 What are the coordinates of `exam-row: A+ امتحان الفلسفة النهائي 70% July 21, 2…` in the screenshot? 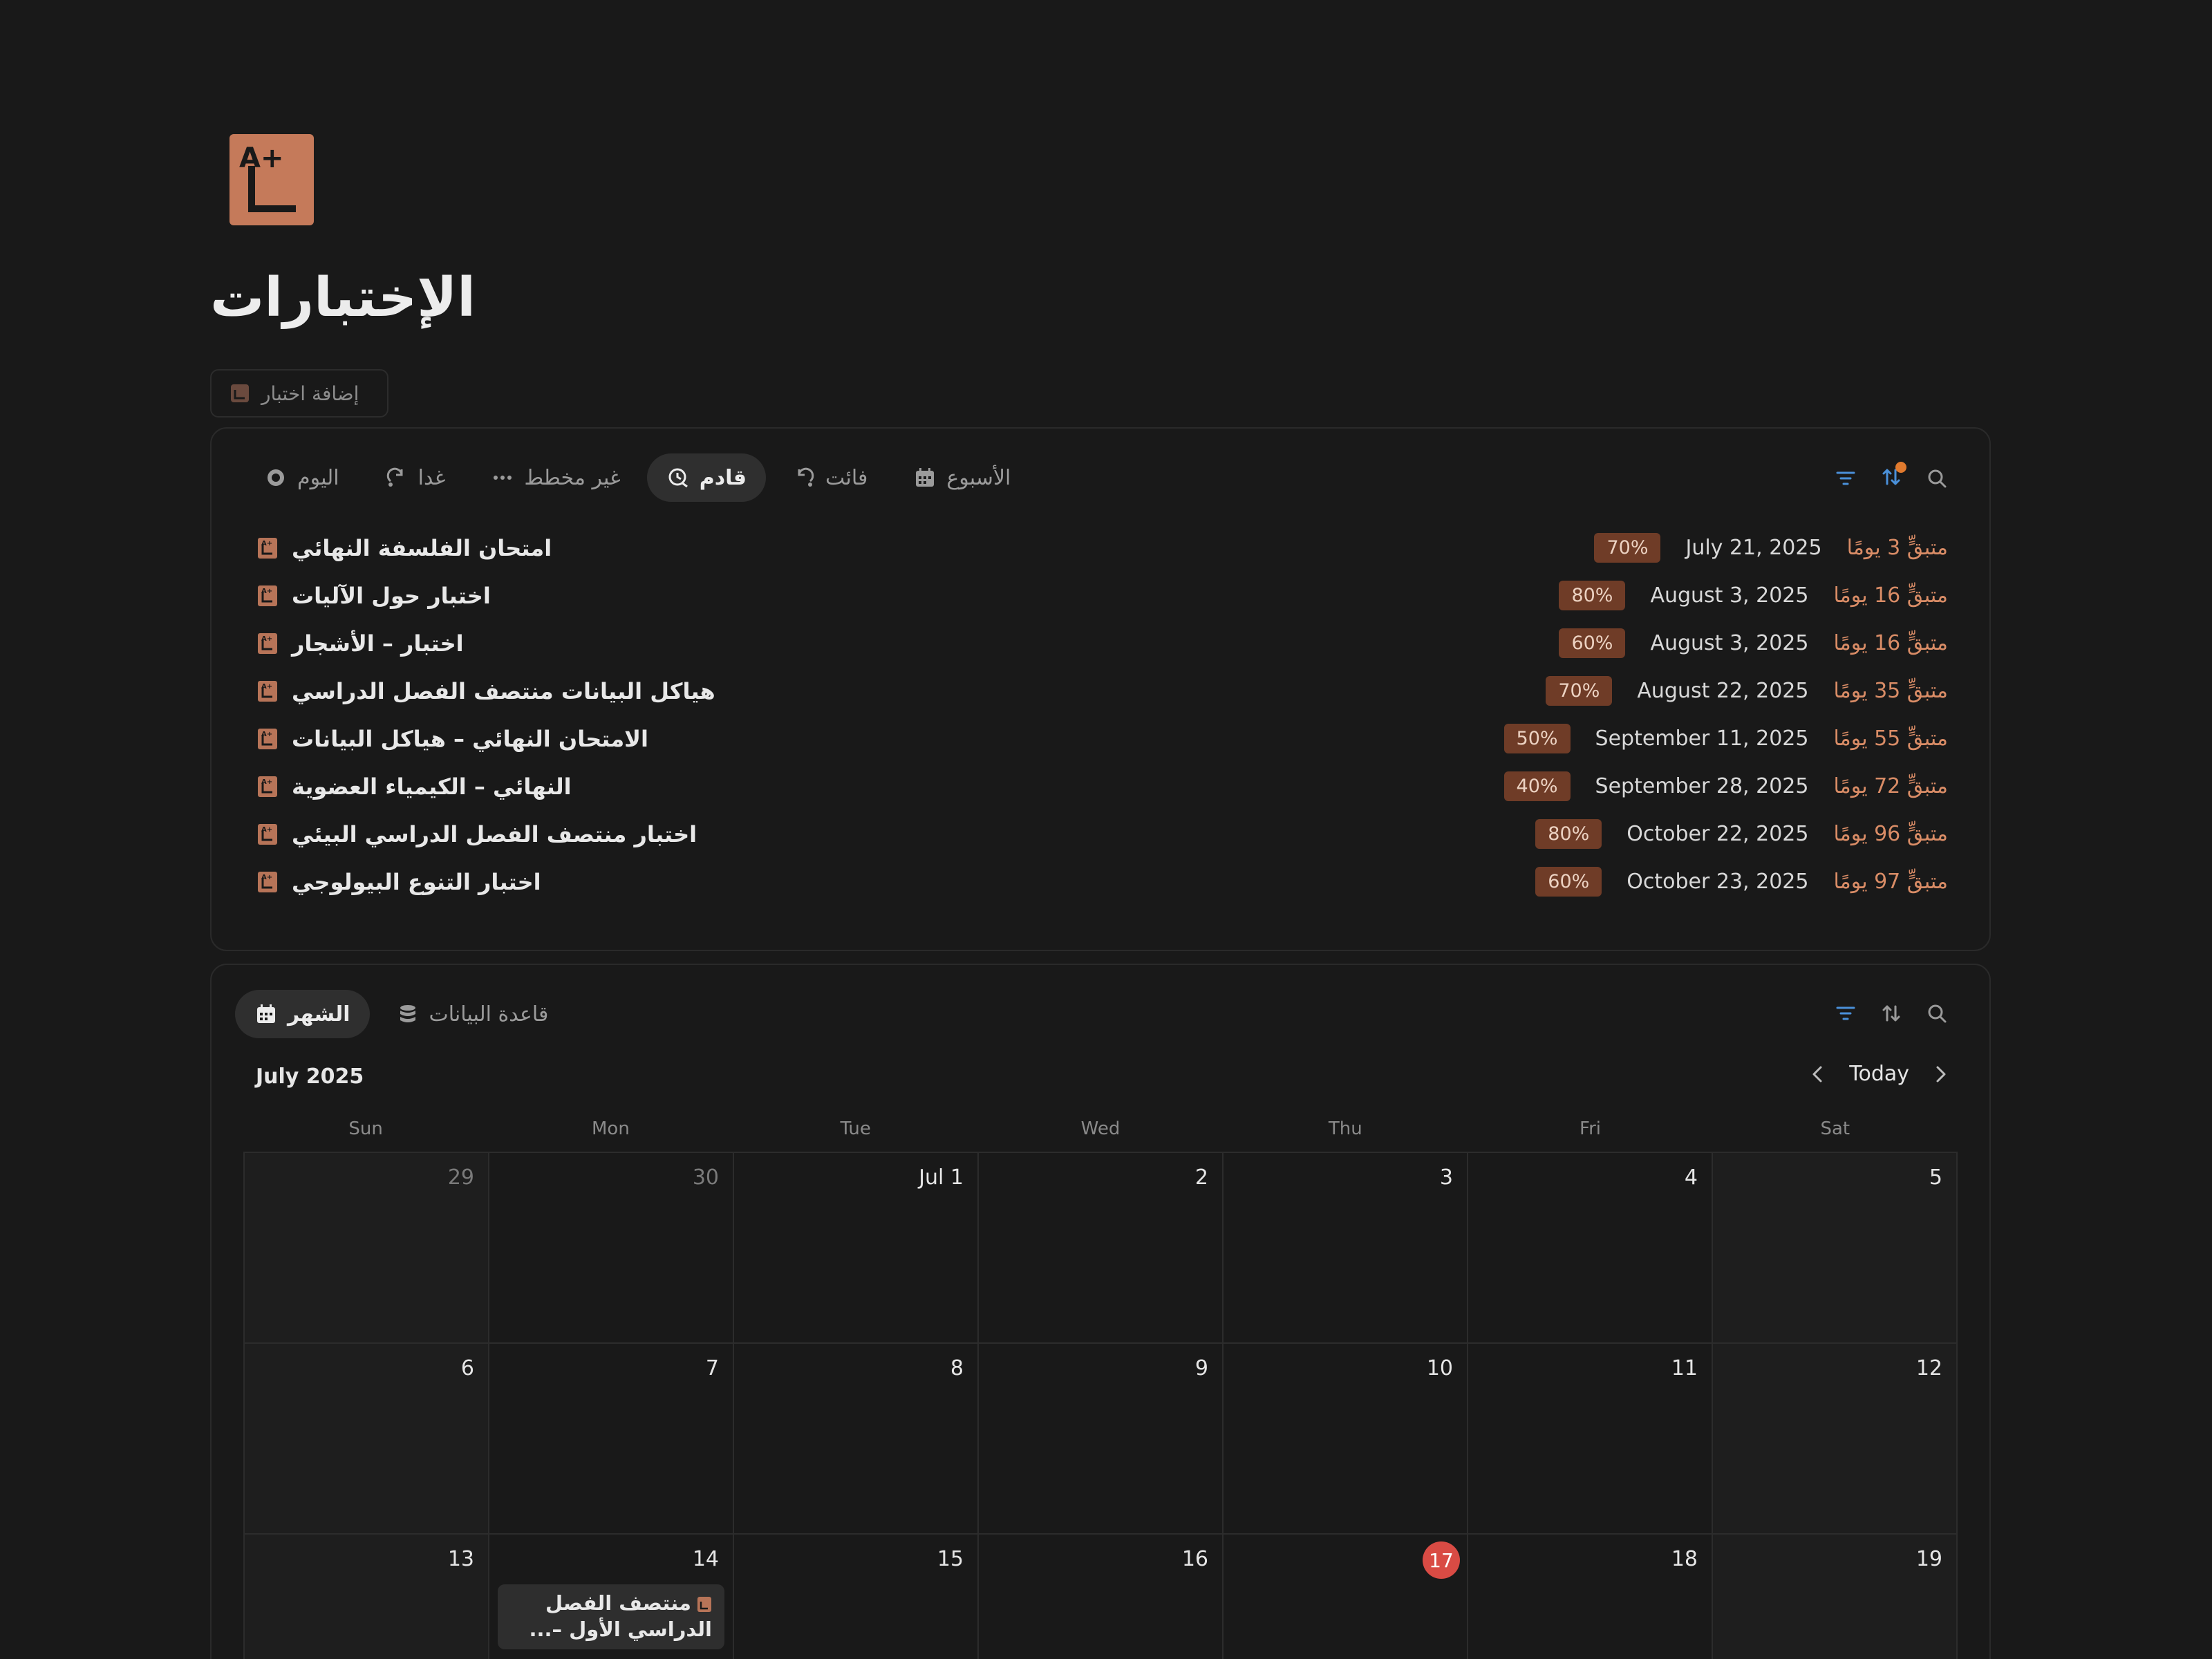 It's located at (1100, 548).